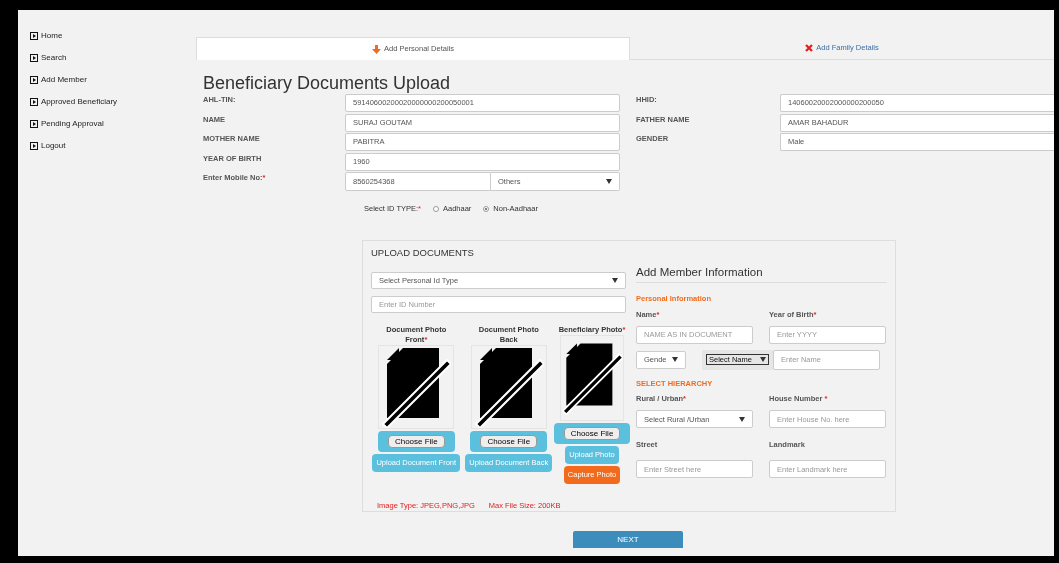 The image size is (1059, 563). Describe the element at coordinates (423, 253) in the screenshot. I see `section-title: UPLOAD DOCUMENTS` at that location.